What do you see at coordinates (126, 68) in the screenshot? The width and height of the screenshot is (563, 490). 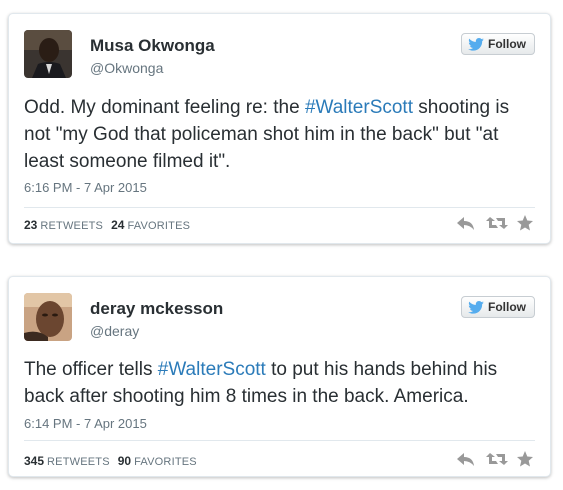 I see `username: @Okwonga` at bounding box center [126, 68].